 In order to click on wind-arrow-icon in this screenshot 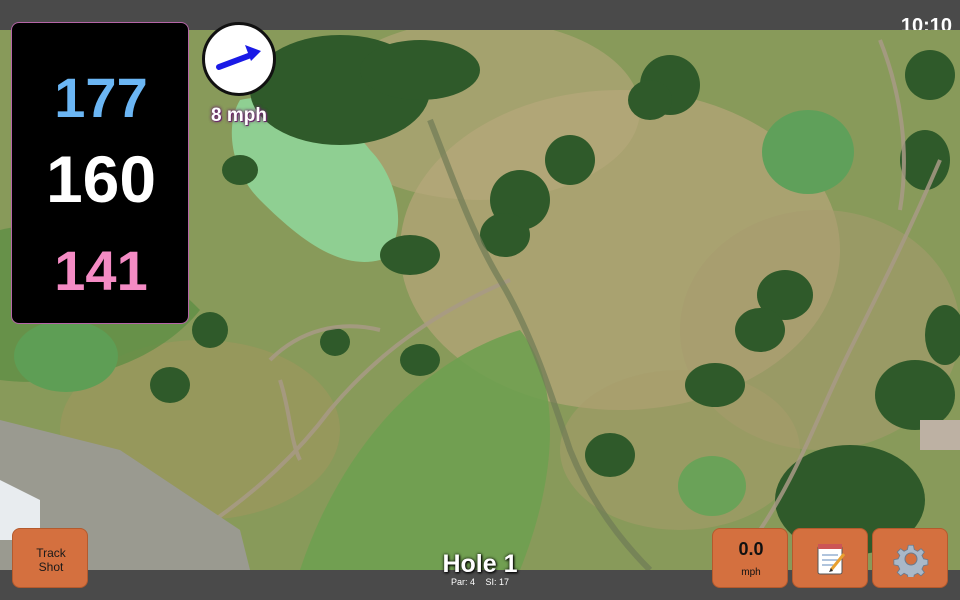, I will do `click(238, 57)`.